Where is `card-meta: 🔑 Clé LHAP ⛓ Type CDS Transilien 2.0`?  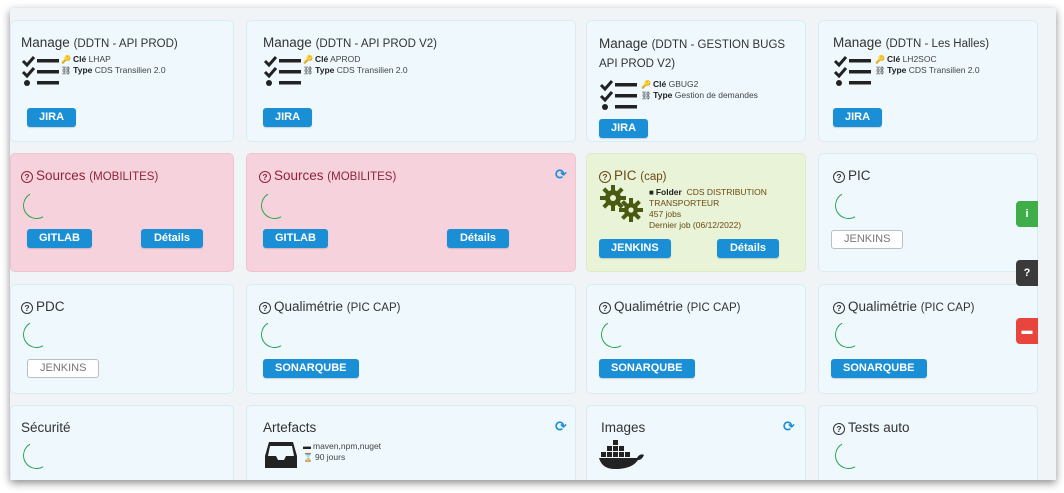 card-meta: 🔑 Clé LHAP ⛓ Type CDS Transilien 2.0 is located at coordinates (113, 64).